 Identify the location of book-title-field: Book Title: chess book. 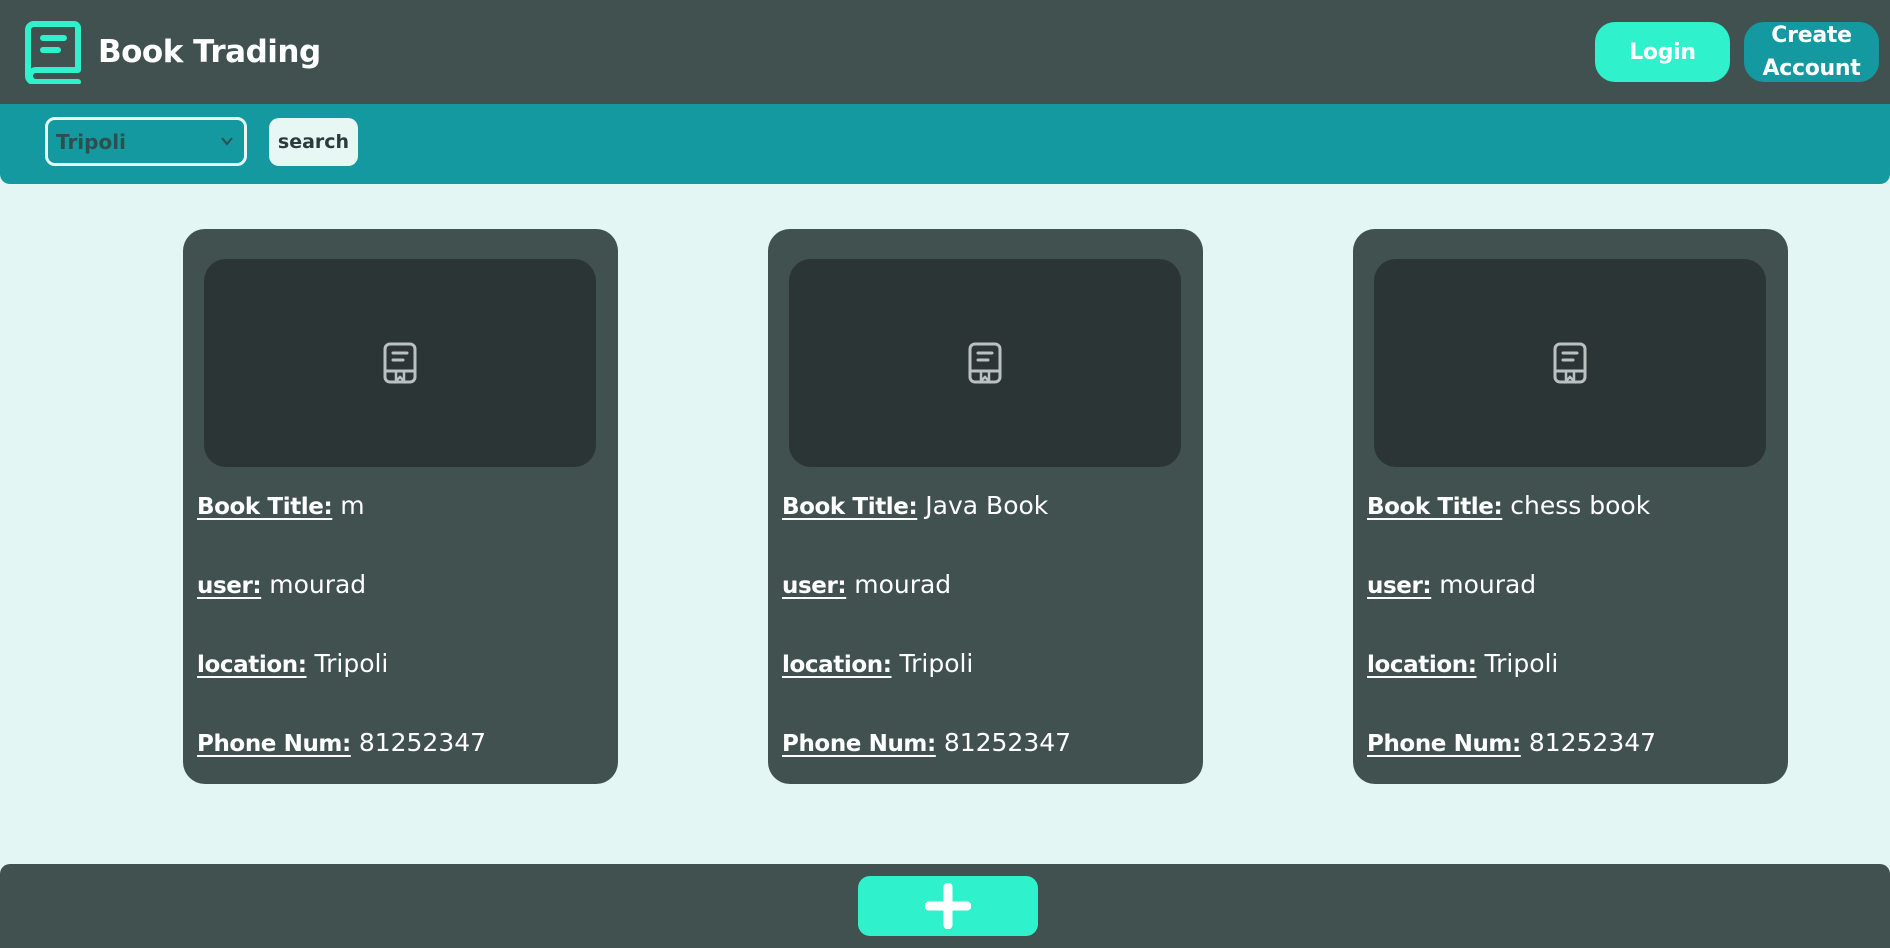
(1508, 505).